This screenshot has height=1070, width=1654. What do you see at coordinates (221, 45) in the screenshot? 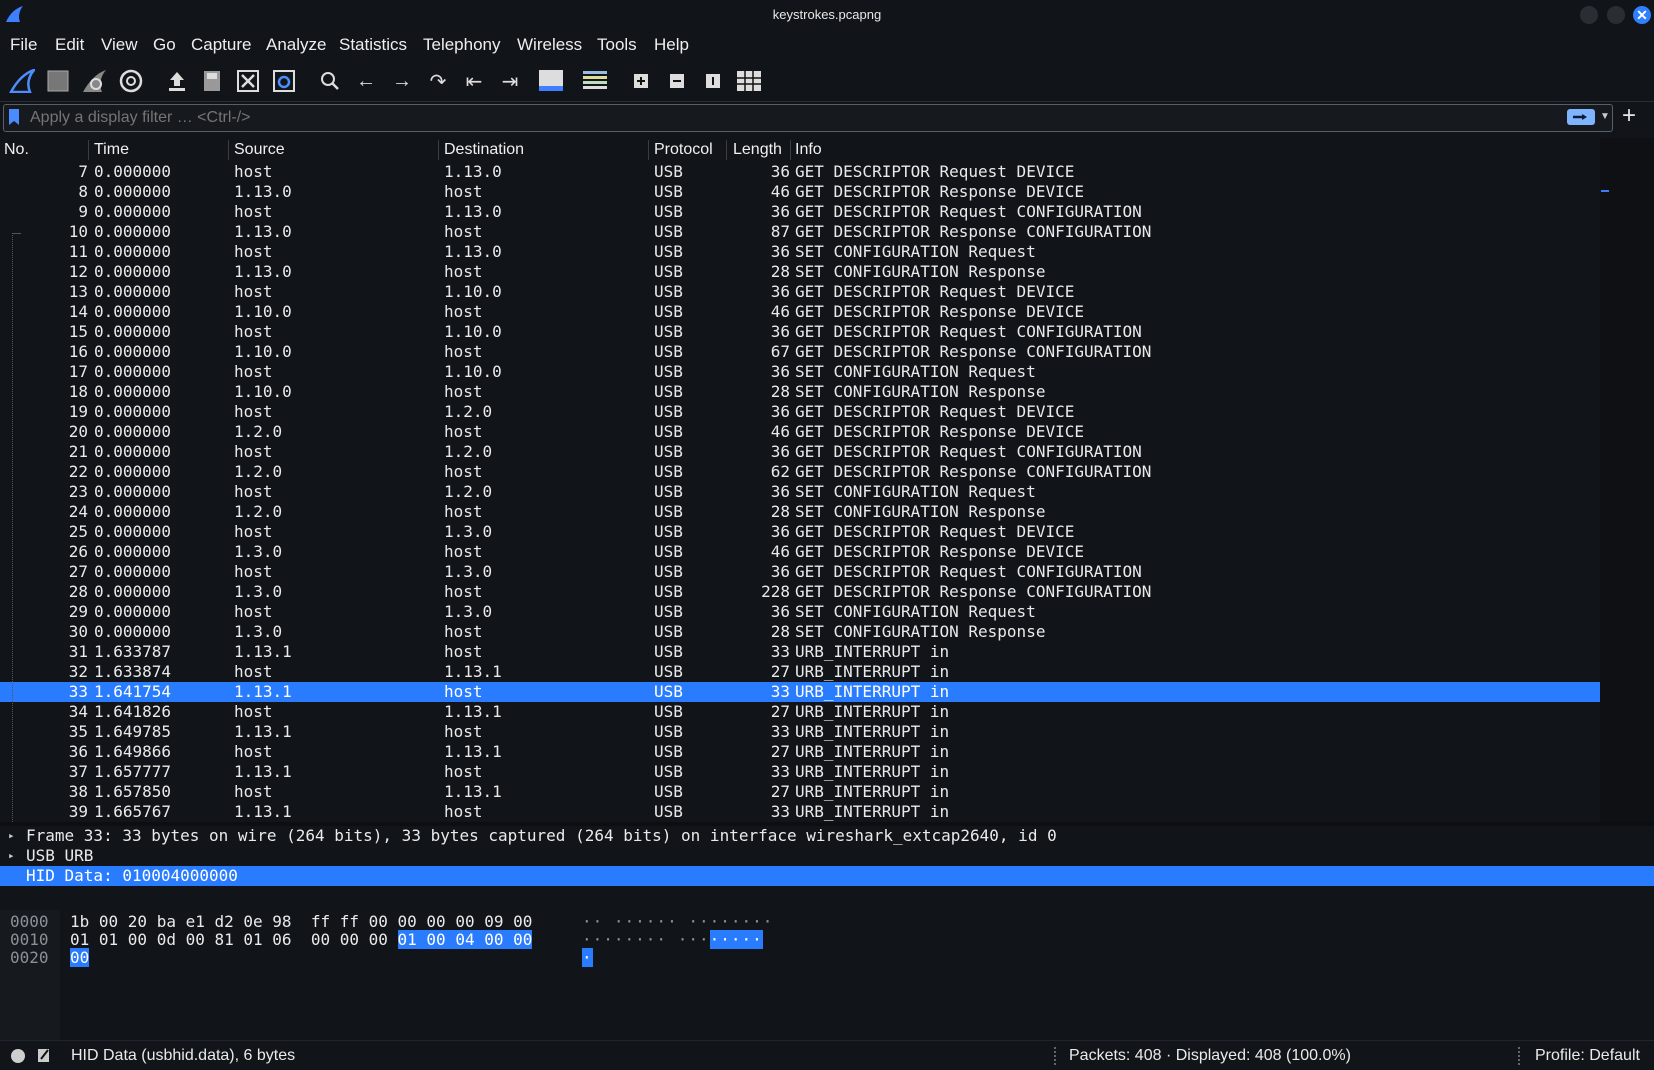
I see `menu-capture: Capture` at bounding box center [221, 45].